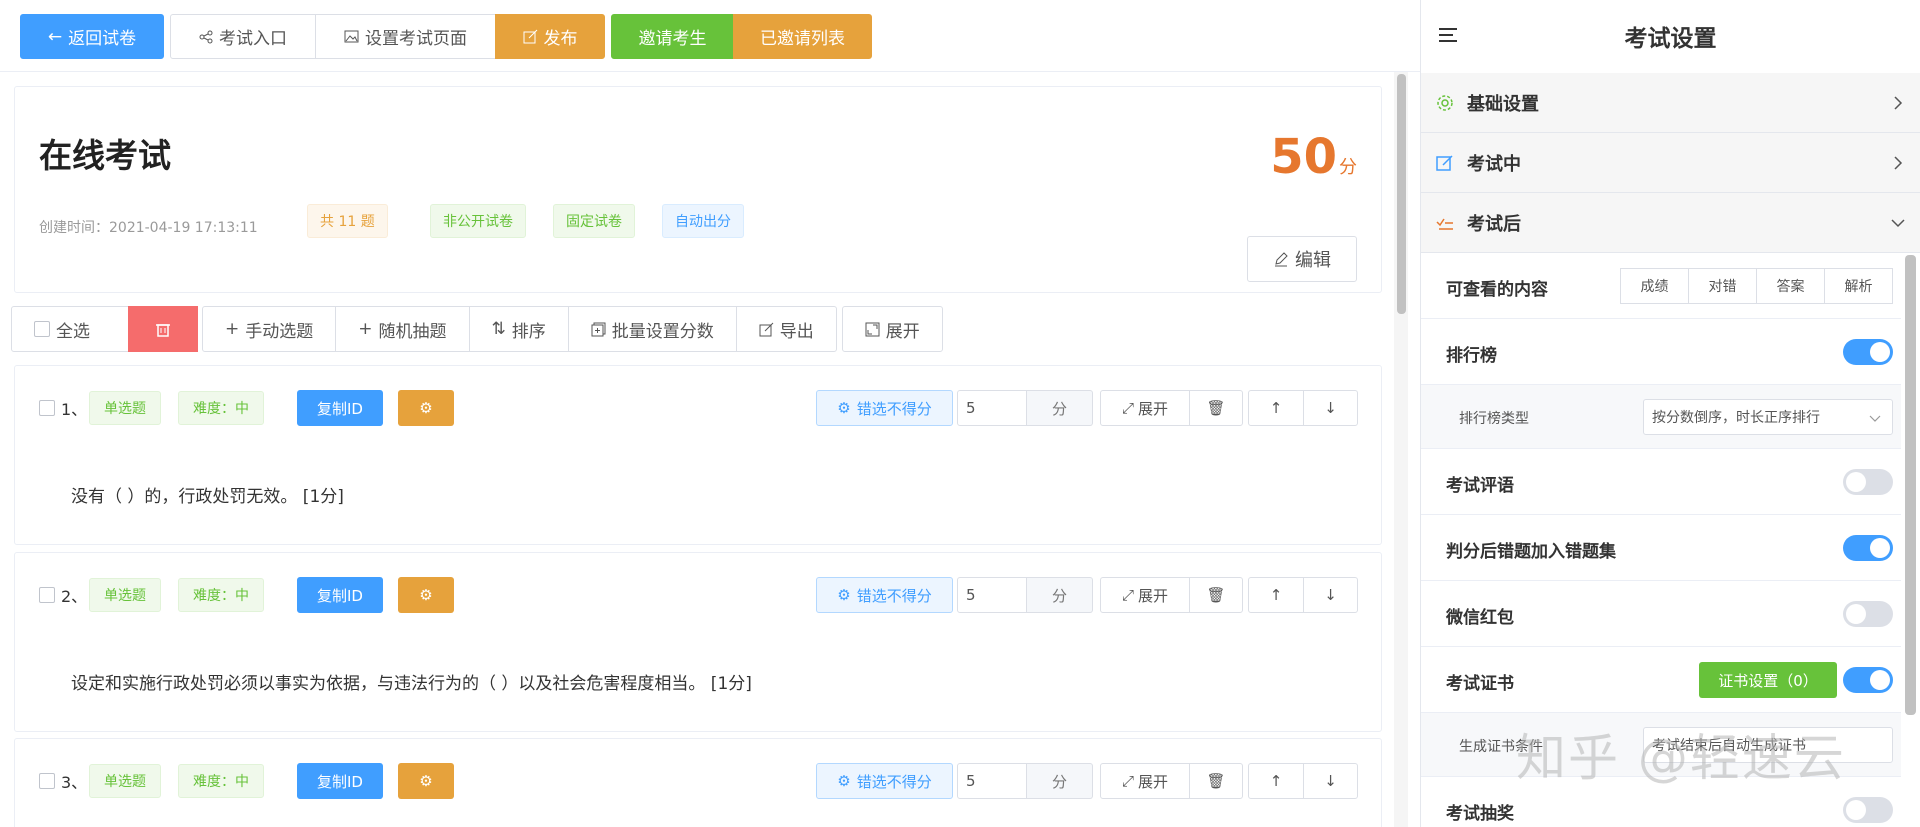 The height and width of the screenshot is (827, 1920). What do you see at coordinates (672, 36) in the screenshot?
I see `invite-candidates-button: 邀请考生` at bounding box center [672, 36].